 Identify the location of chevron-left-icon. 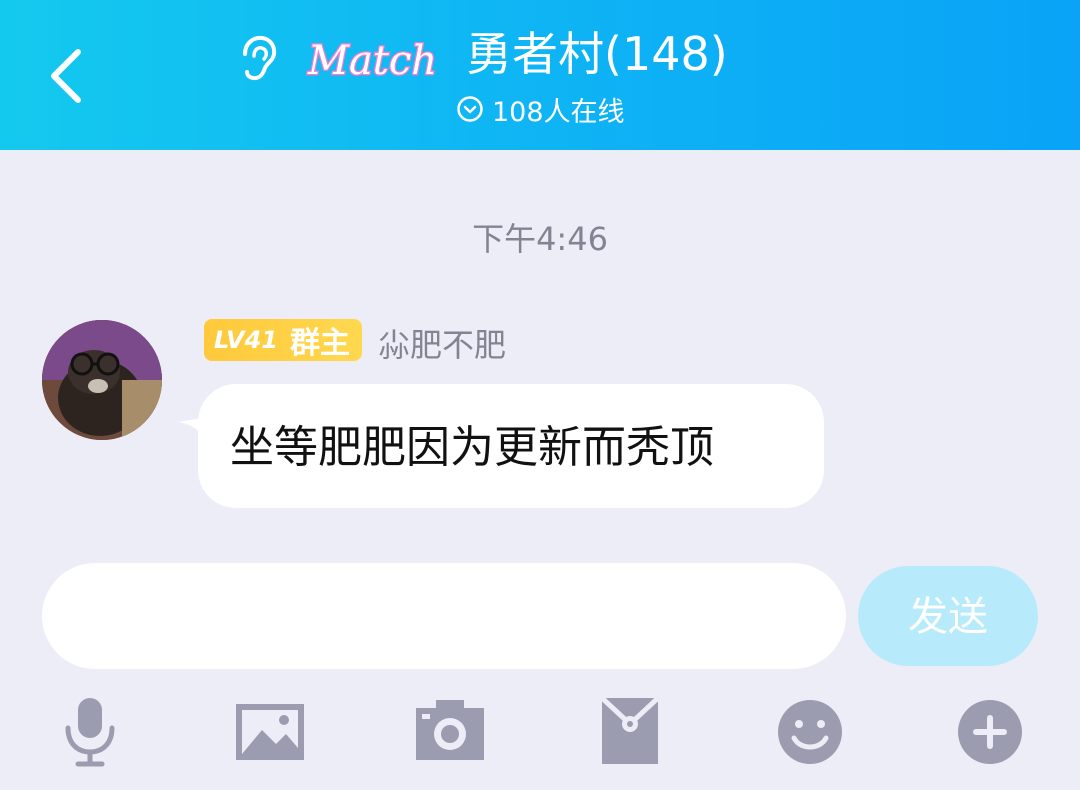
(70, 75).